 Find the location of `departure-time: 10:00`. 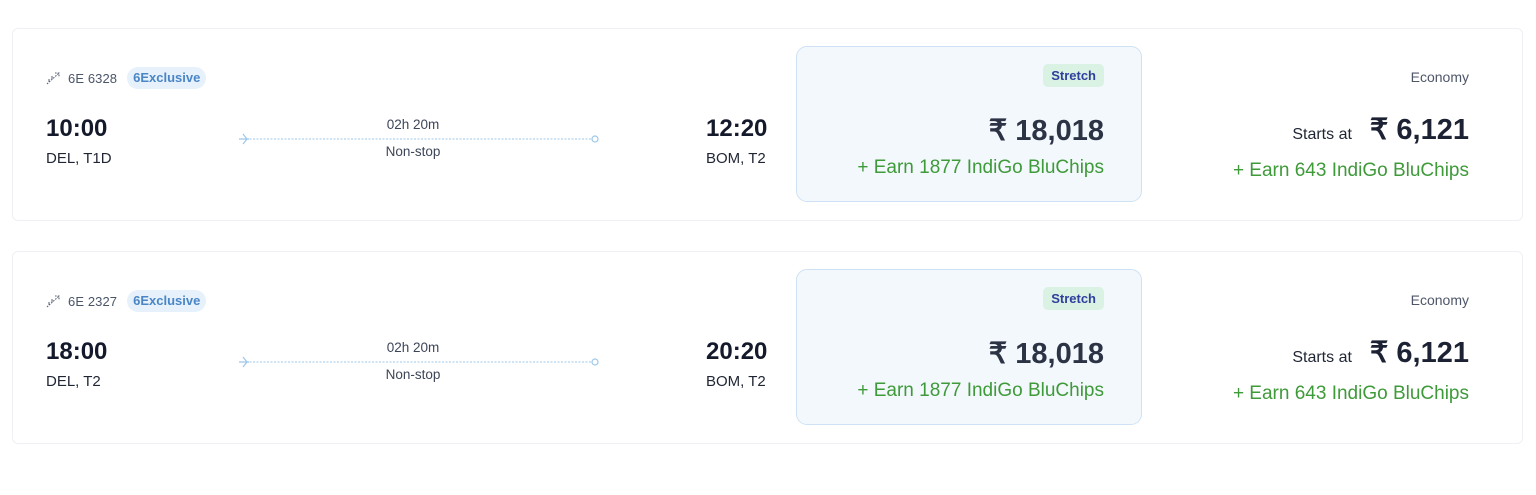

departure-time: 10:00 is located at coordinates (77, 128).